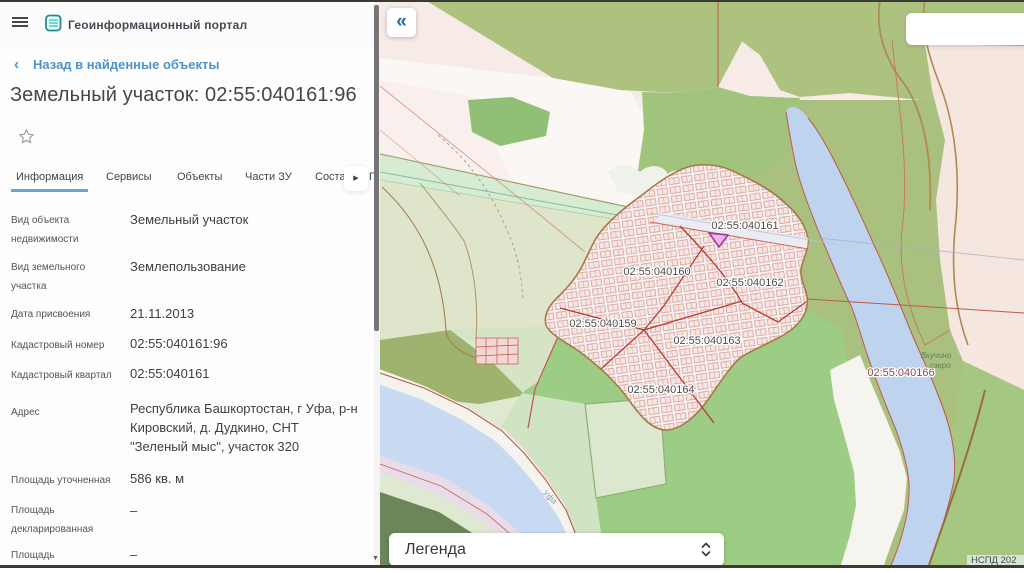 This screenshot has width=1024, height=573. What do you see at coordinates (744, 226) in the screenshot?
I see `svg-text: 02:55:040161` at bounding box center [744, 226].